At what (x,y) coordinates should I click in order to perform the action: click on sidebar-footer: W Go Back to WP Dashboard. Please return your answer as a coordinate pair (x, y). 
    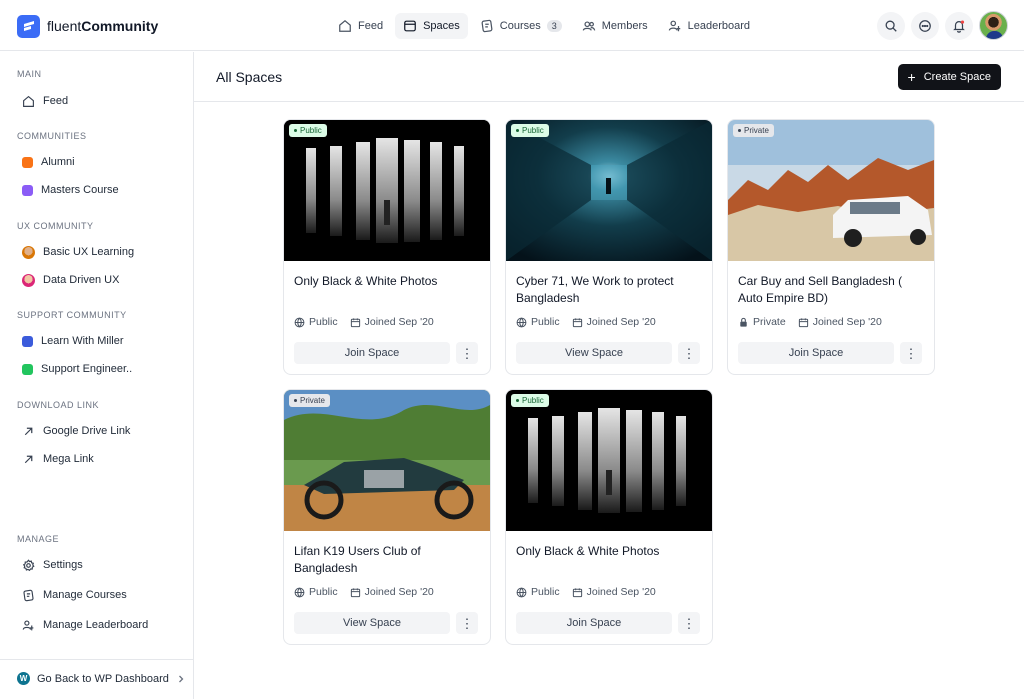
    Looking at the image, I should click on (96, 679).